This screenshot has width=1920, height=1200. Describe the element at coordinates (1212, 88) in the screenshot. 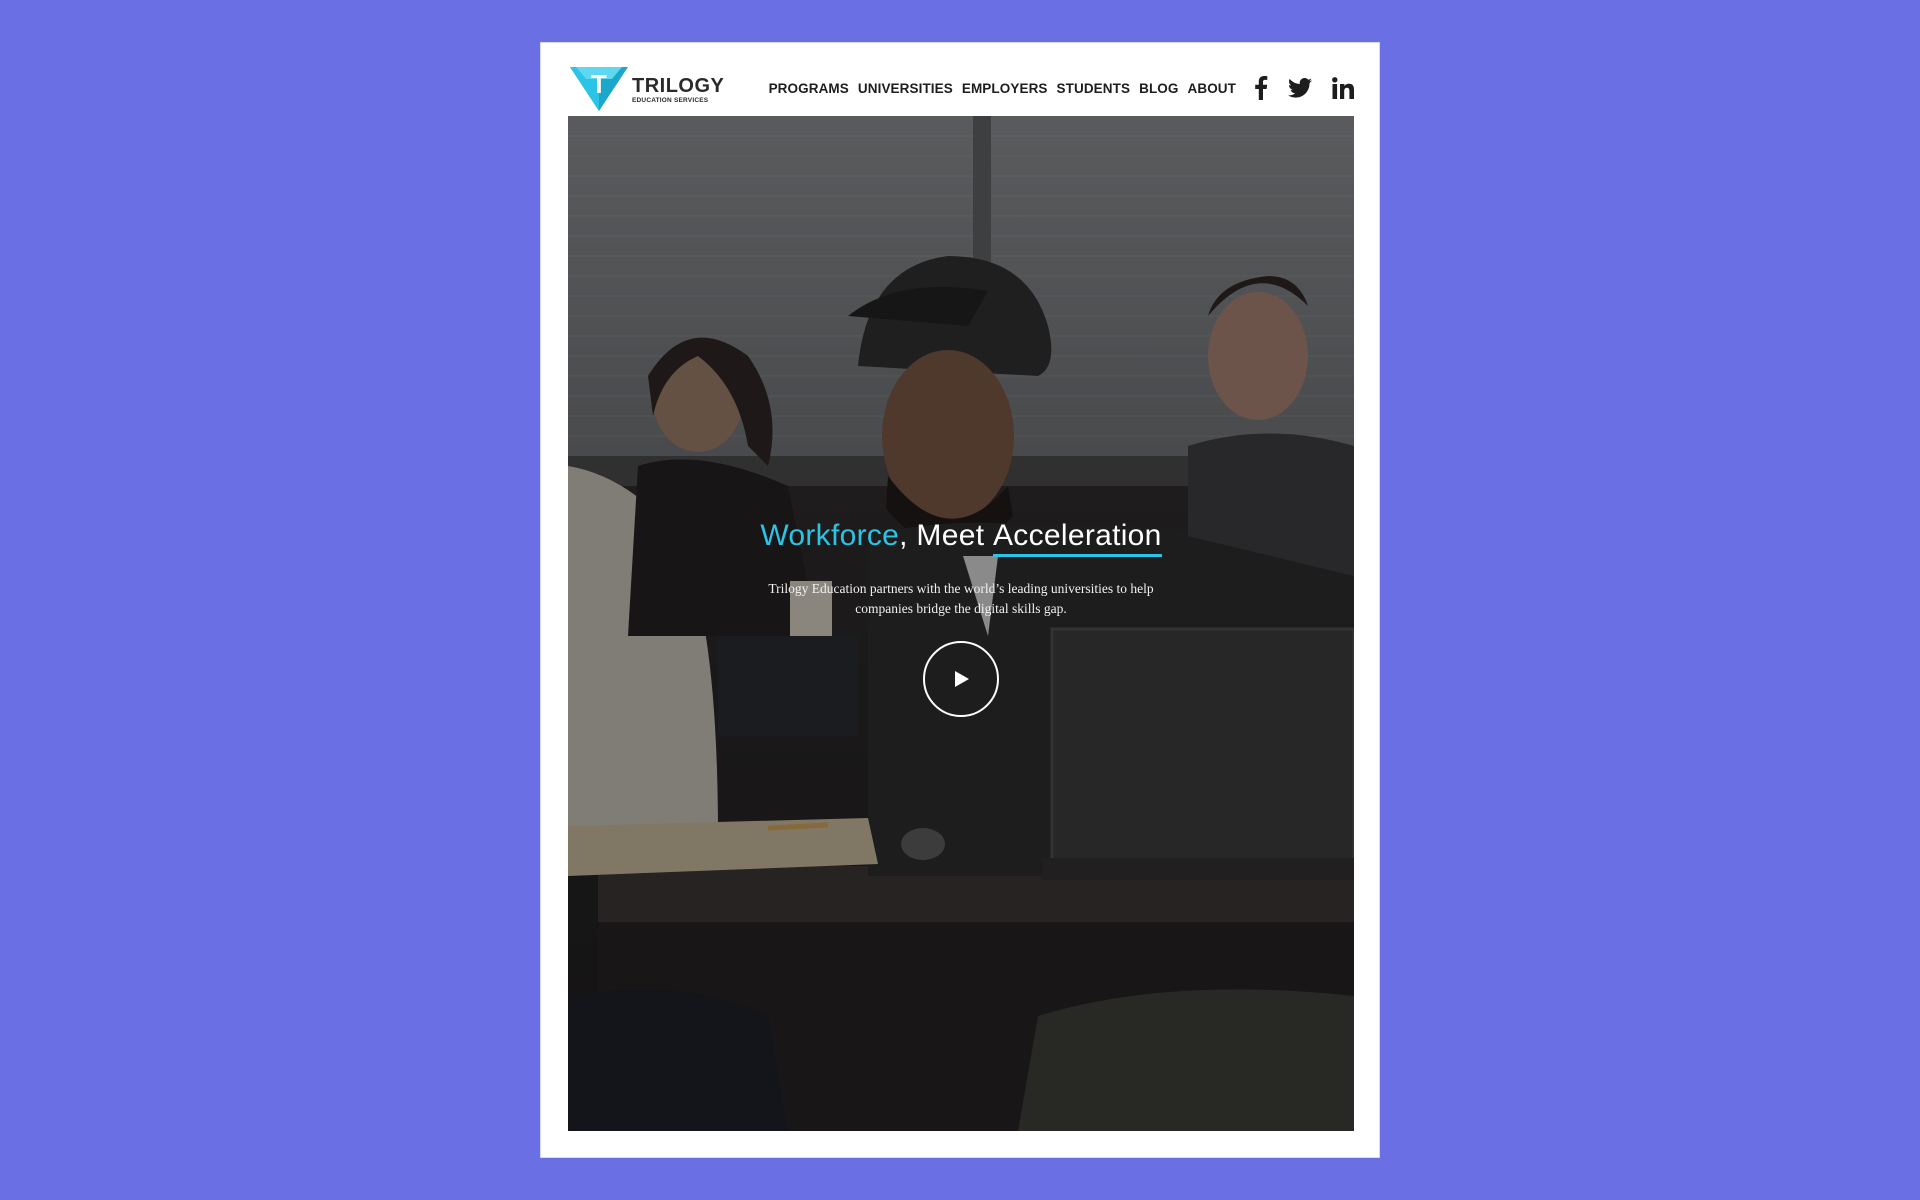

I see `nav-item-about: ABOUT` at that location.